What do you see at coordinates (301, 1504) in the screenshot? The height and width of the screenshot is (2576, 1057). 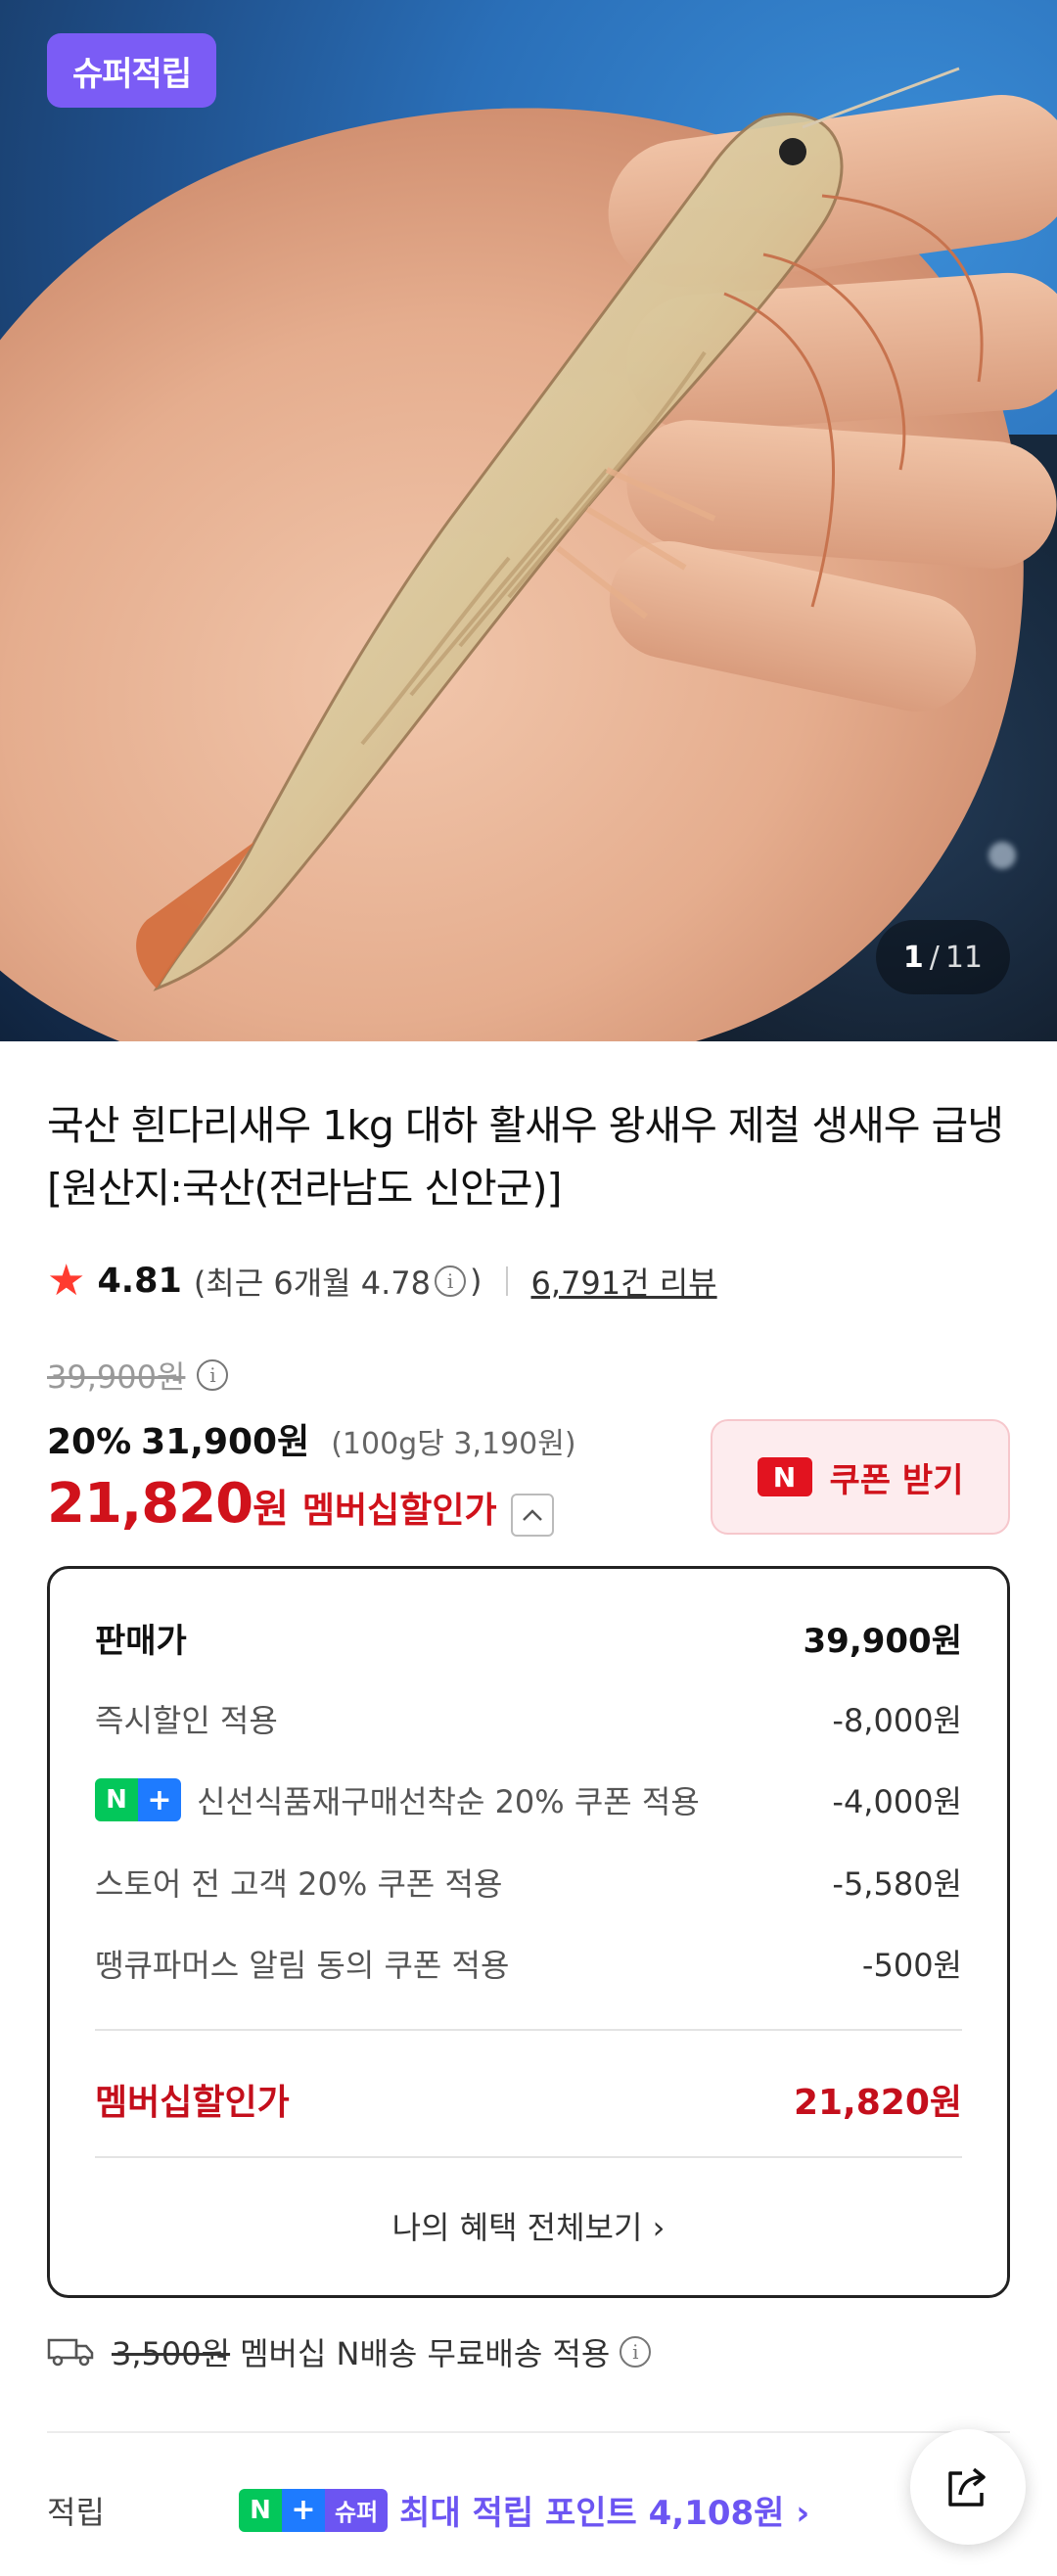 I see `member-price-row: 21,820 원 멤버십할인가` at bounding box center [301, 1504].